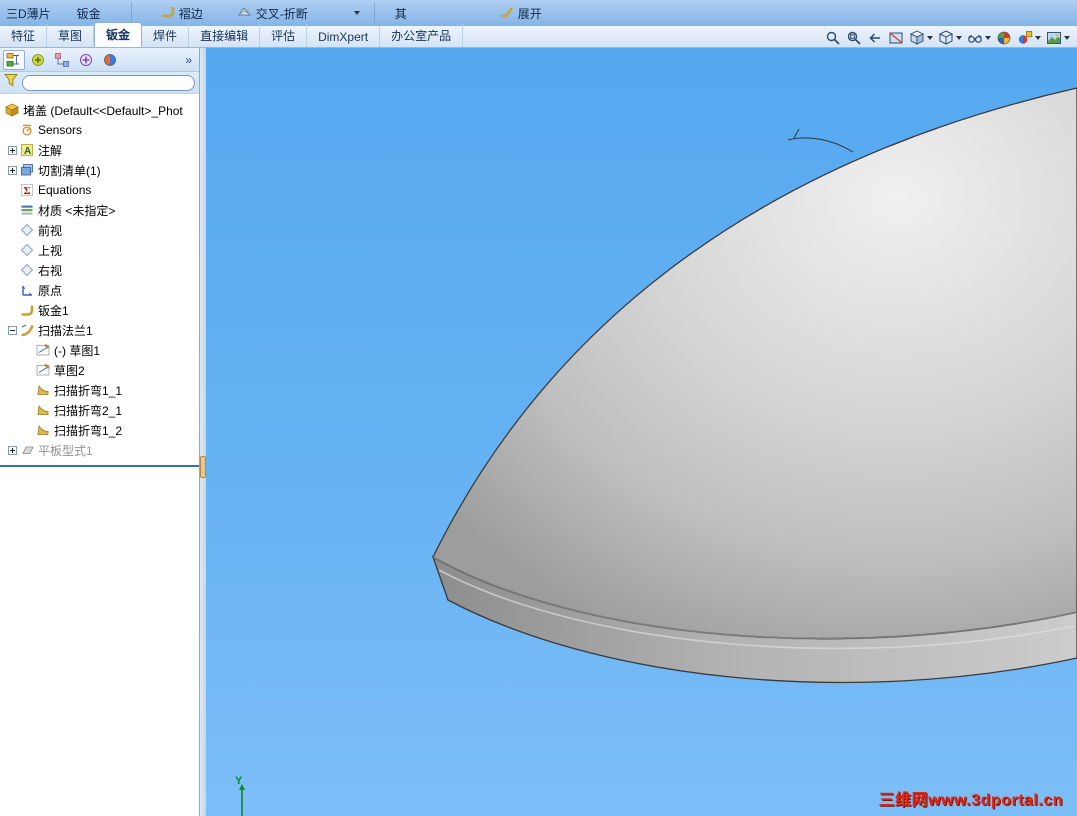 This screenshot has width=1077, height=816. What do you see at coordinates (77, 210) in the screenshot?
I see `tree-item-label: 材质 <未指定>` at bounding box center [77, 210].